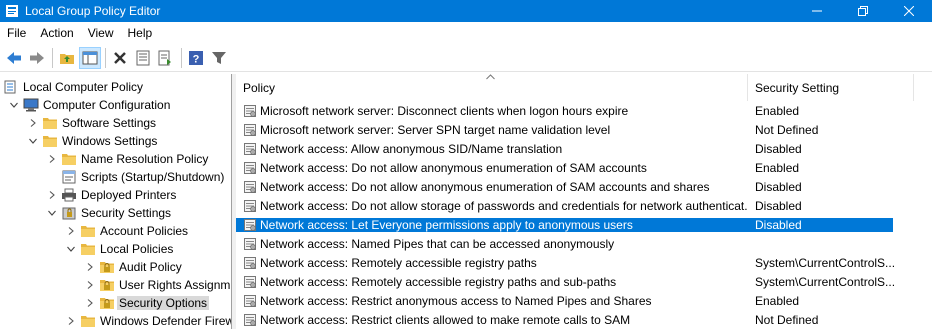 This screenshot has width=932, height=329. What do you see at coordinates (145, 159) in the screenshot?
I see `tree-item-label: Name Resolution Policy` at bounding box center [145, 159].